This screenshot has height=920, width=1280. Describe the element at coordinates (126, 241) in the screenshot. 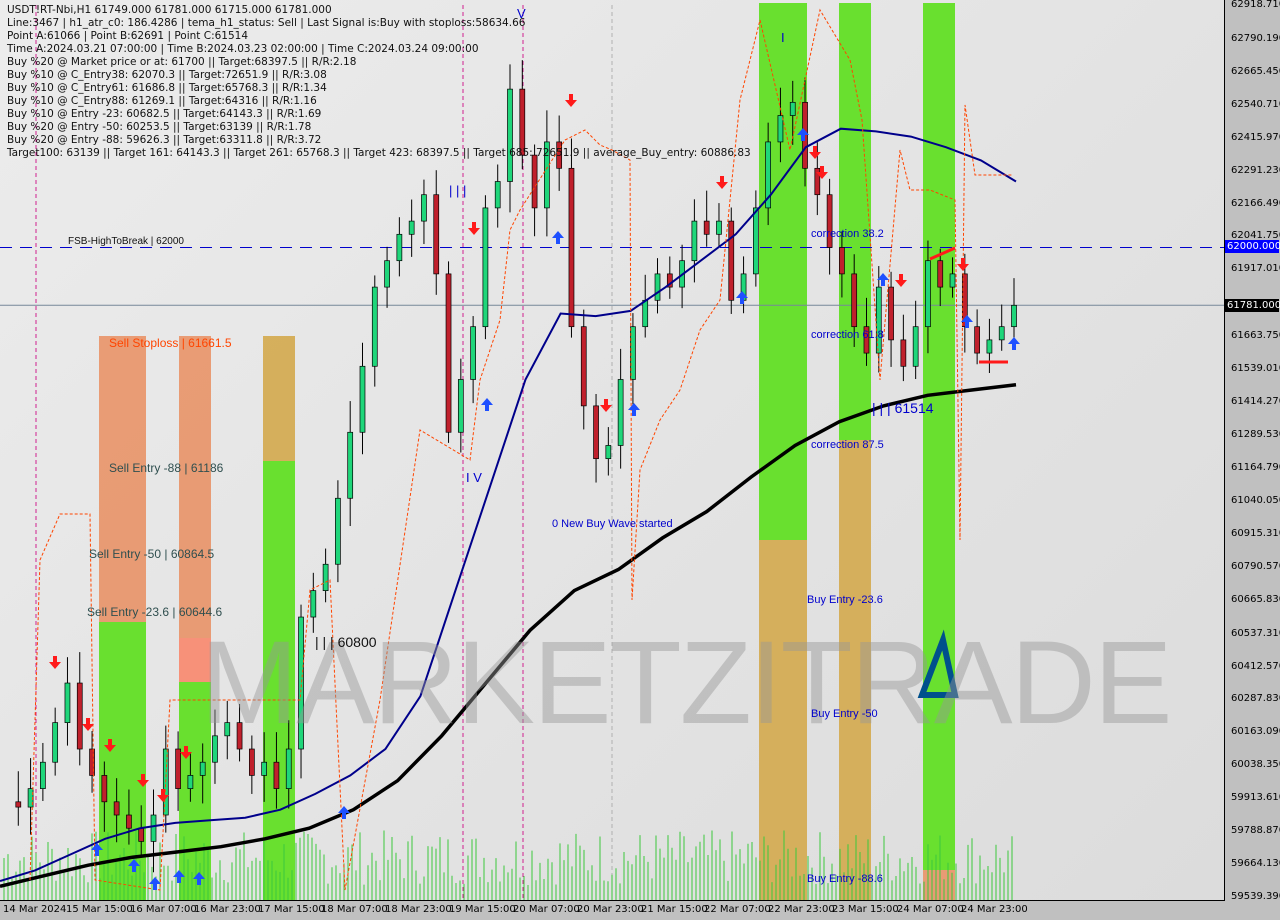

I see `fsb-label: FSB-HighToBreak | 62000` at that location.